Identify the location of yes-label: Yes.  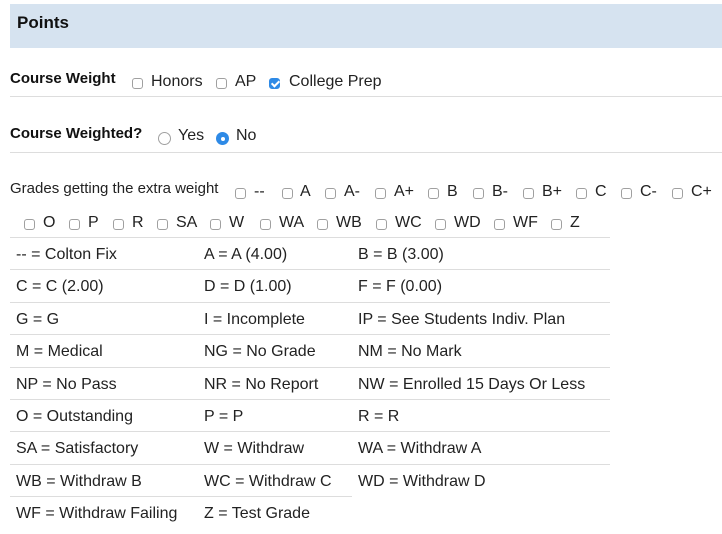
(191, 136).